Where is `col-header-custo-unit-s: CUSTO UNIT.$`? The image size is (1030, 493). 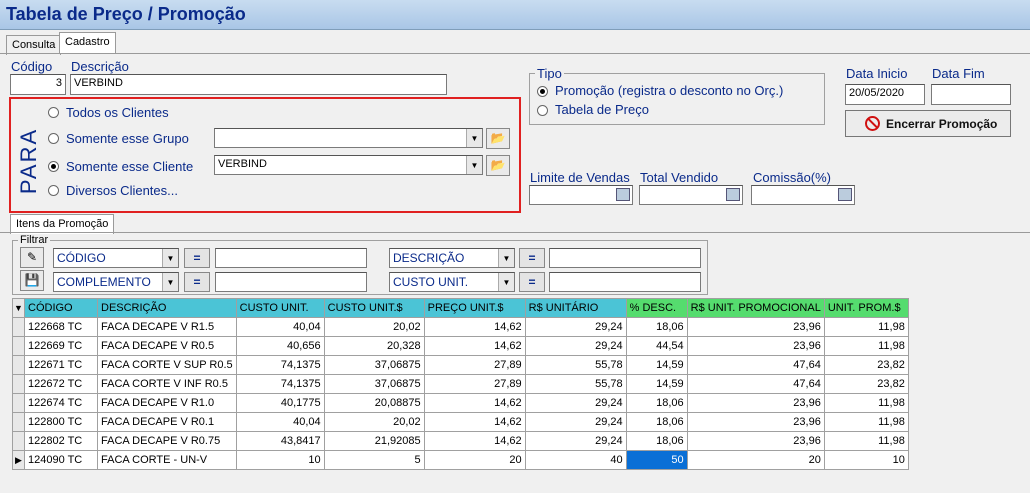 col-header-custo-unit-s: CUSTO UNIT.$ is located at coordinates (374, 308).